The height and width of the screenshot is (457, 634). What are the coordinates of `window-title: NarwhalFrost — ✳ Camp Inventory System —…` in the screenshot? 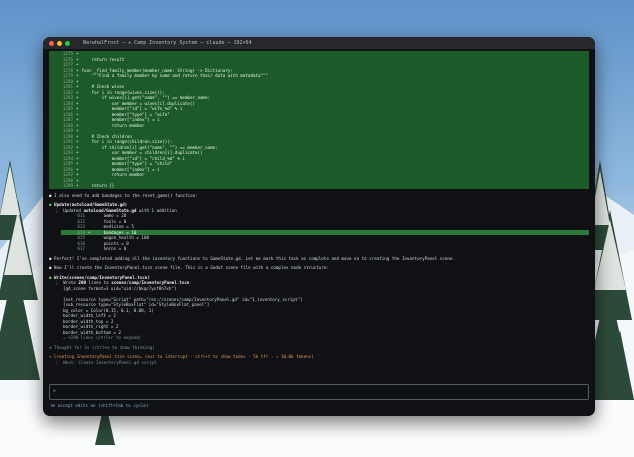 It's located at (167, 43).